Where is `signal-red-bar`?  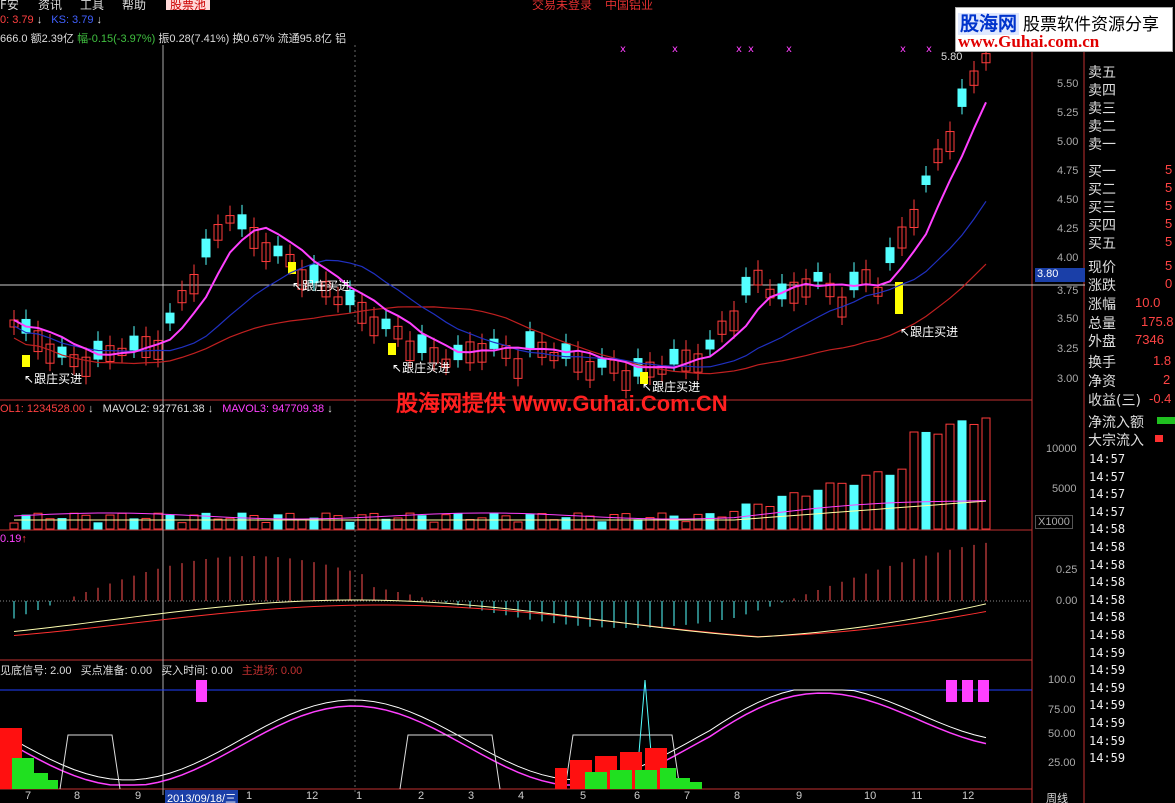 signal-red-bar is located at coordinates (561, 778).